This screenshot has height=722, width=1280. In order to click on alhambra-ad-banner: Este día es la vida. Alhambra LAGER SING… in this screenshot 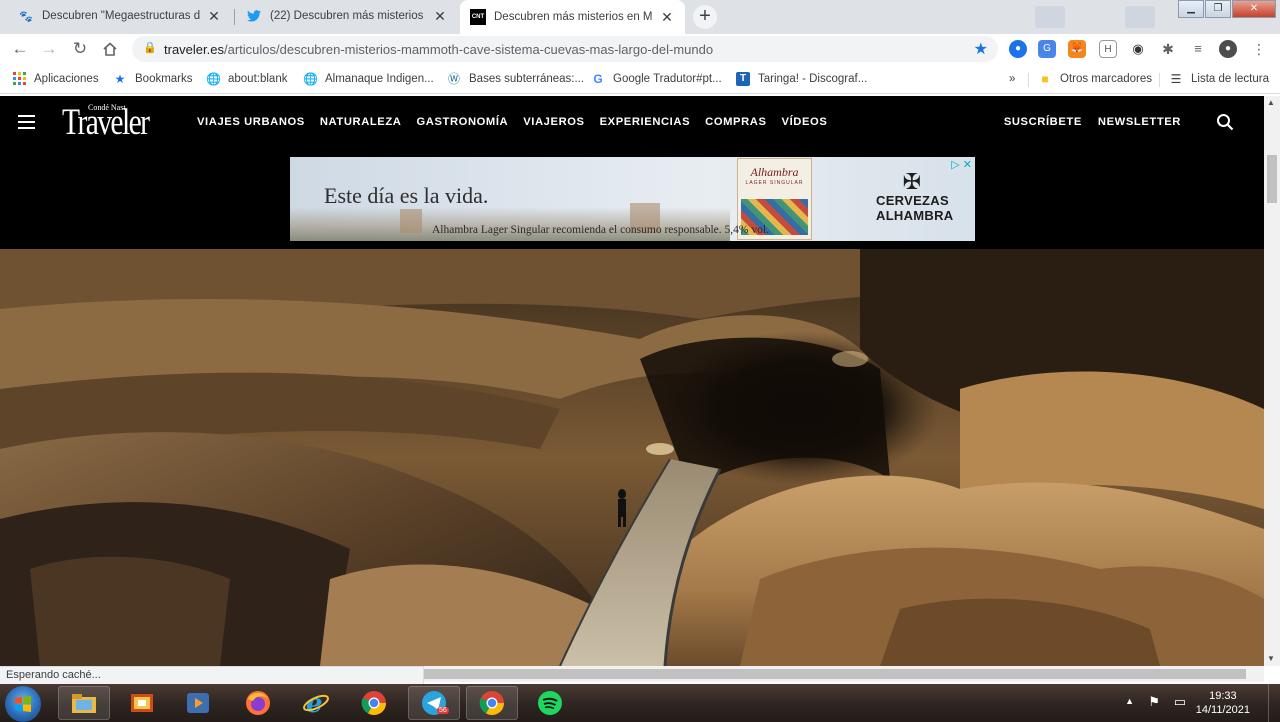, I will do `click(632, 199)`.